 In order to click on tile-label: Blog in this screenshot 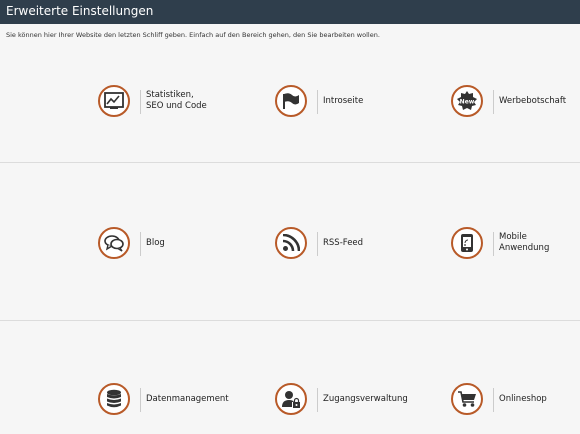, I will do `click(155, 242)`.